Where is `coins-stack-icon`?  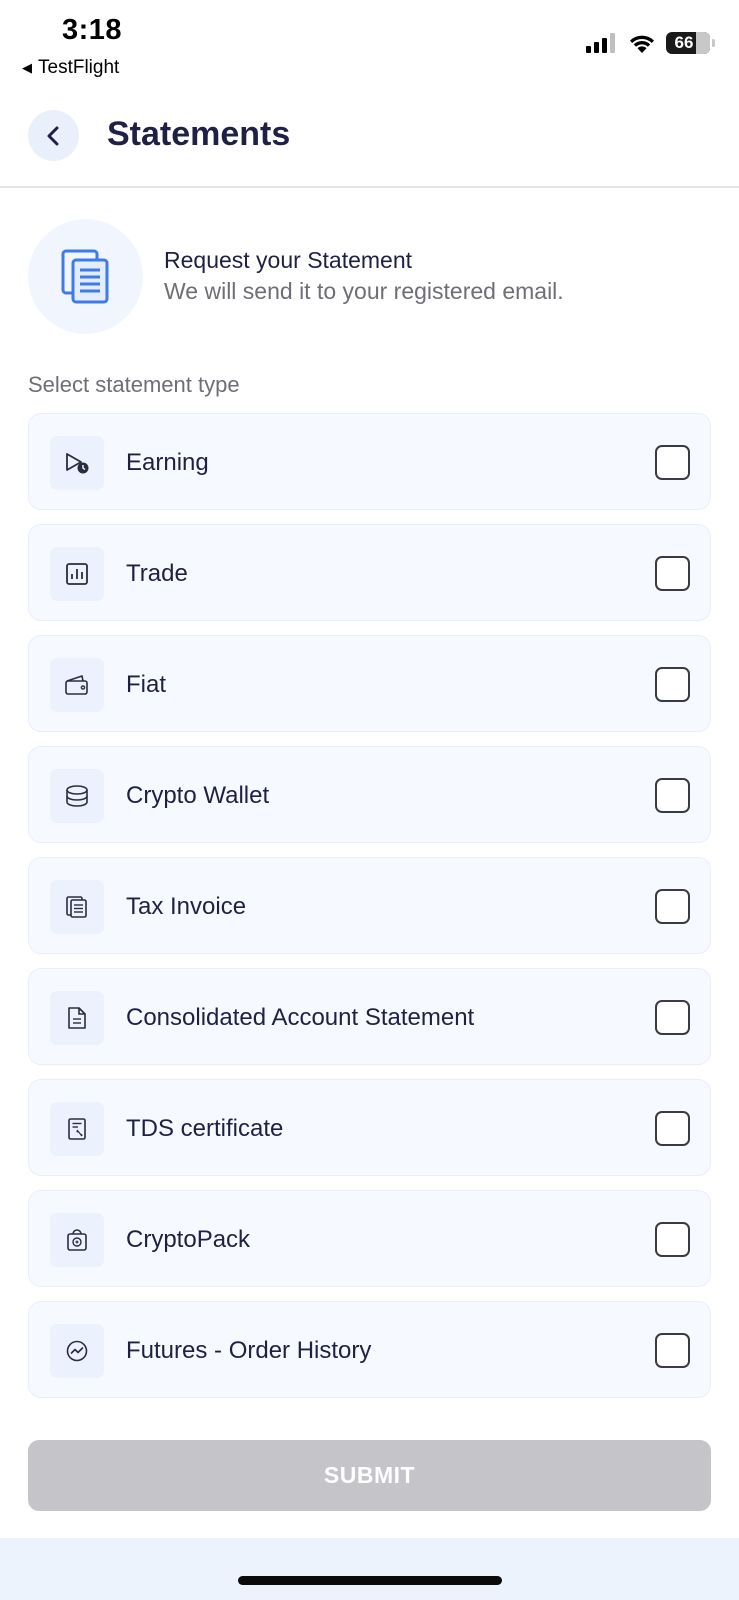 coins-stack-icon is located at coordinates (77, 796).